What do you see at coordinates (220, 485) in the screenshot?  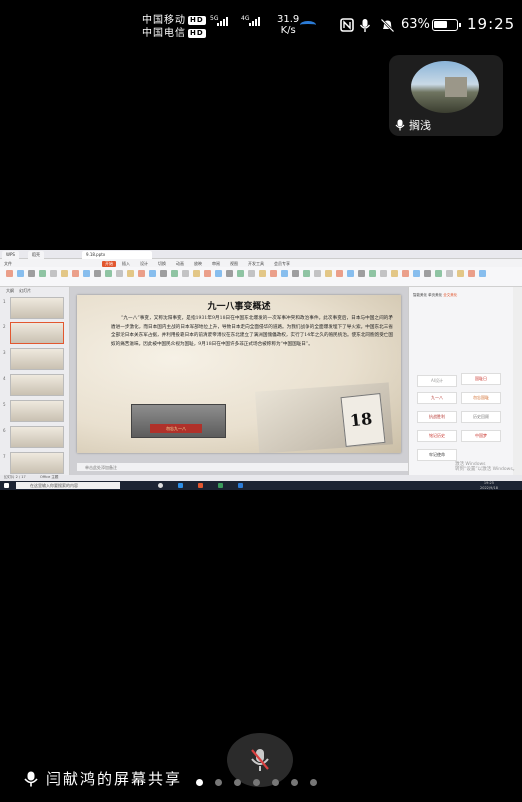 I see `app-icon` at bounding box center [220, 485].